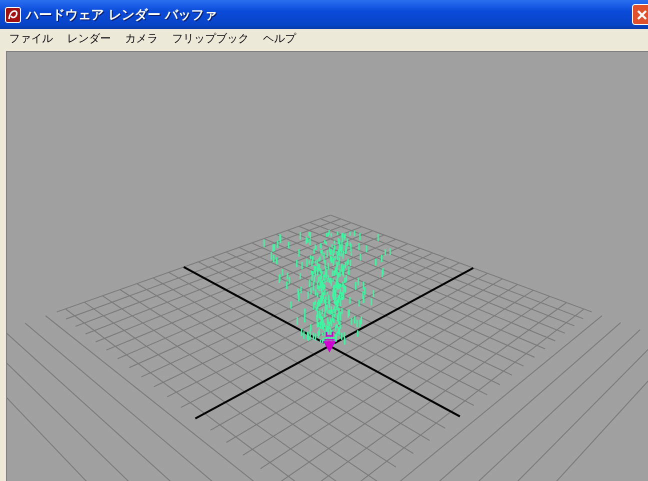 This screenshot has width=648, height=481. Describe the element at coordinates (89, 38) in the screenshot. I see `menu-item: レンダー` at that location.